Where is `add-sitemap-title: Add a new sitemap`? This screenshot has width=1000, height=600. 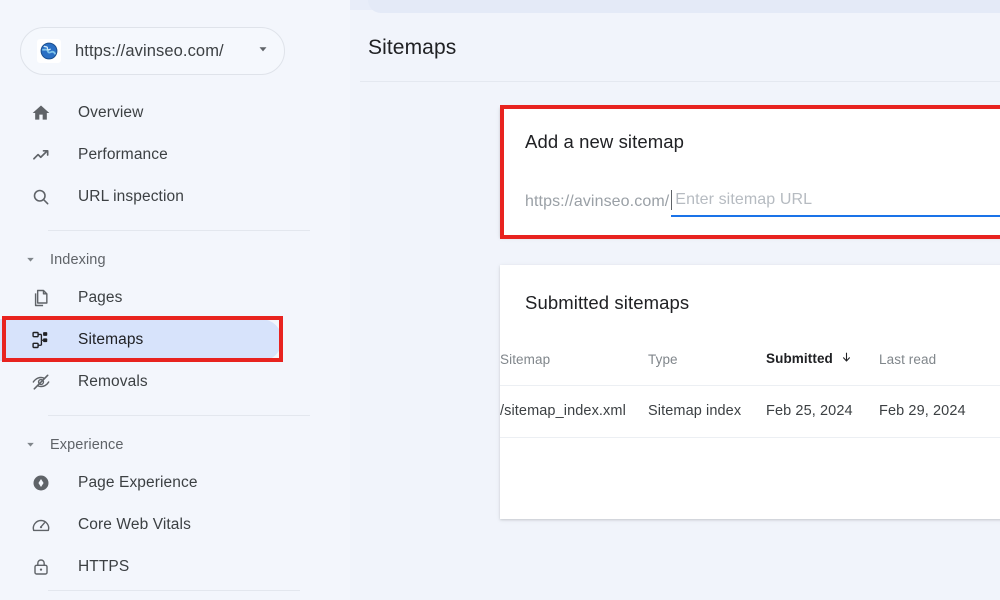
add-sitemap-title: Add a new sitemap is located at coordinates (605, 141).